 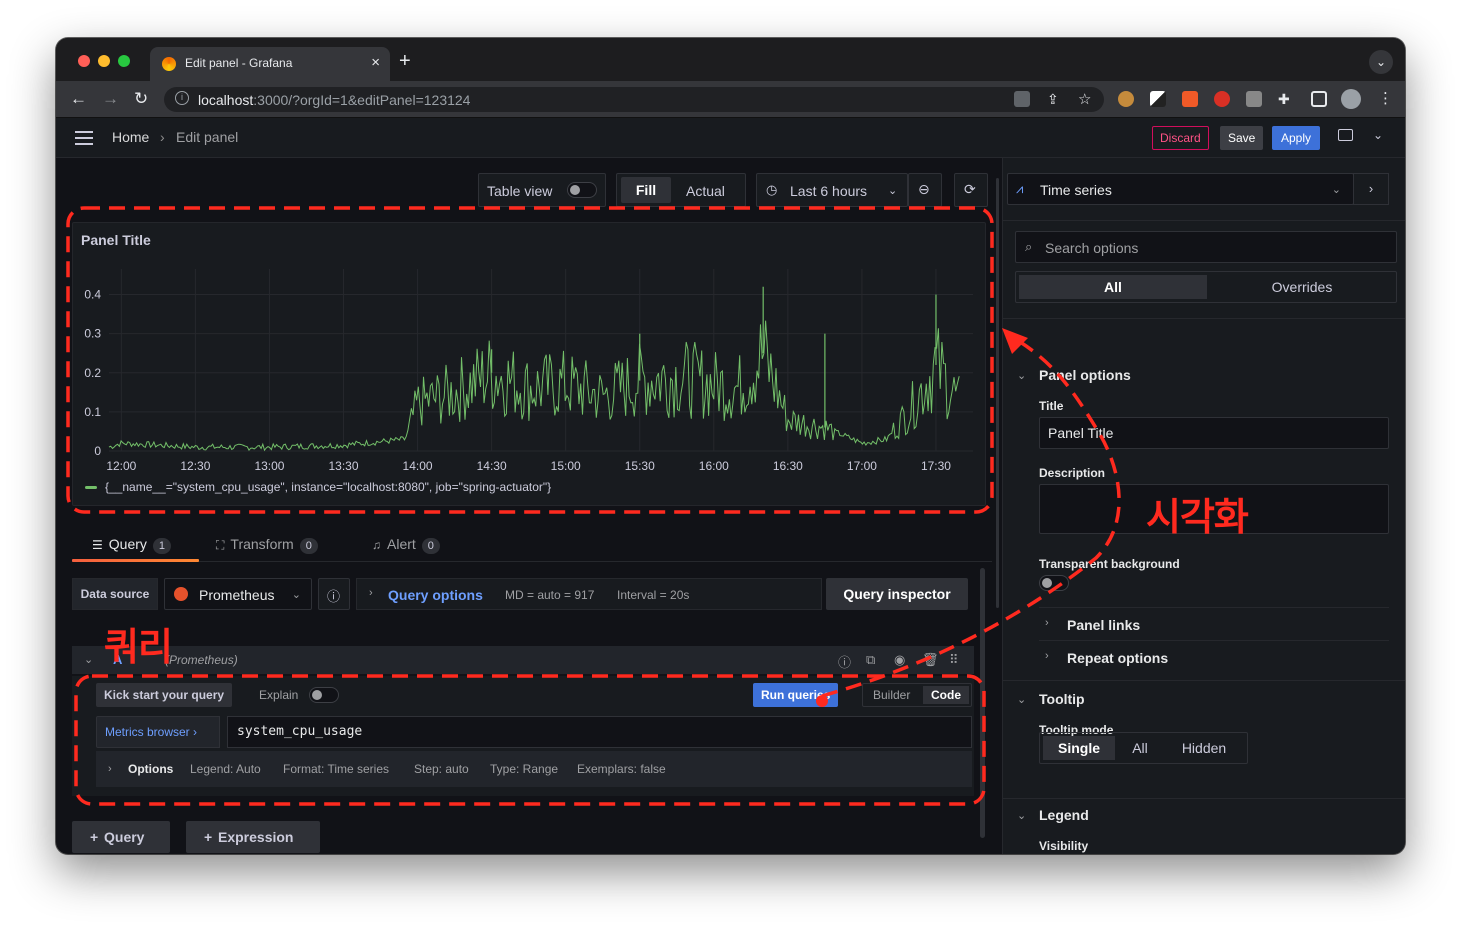 I want to click on discard-button: Discard, so click(x=1180, y=138).